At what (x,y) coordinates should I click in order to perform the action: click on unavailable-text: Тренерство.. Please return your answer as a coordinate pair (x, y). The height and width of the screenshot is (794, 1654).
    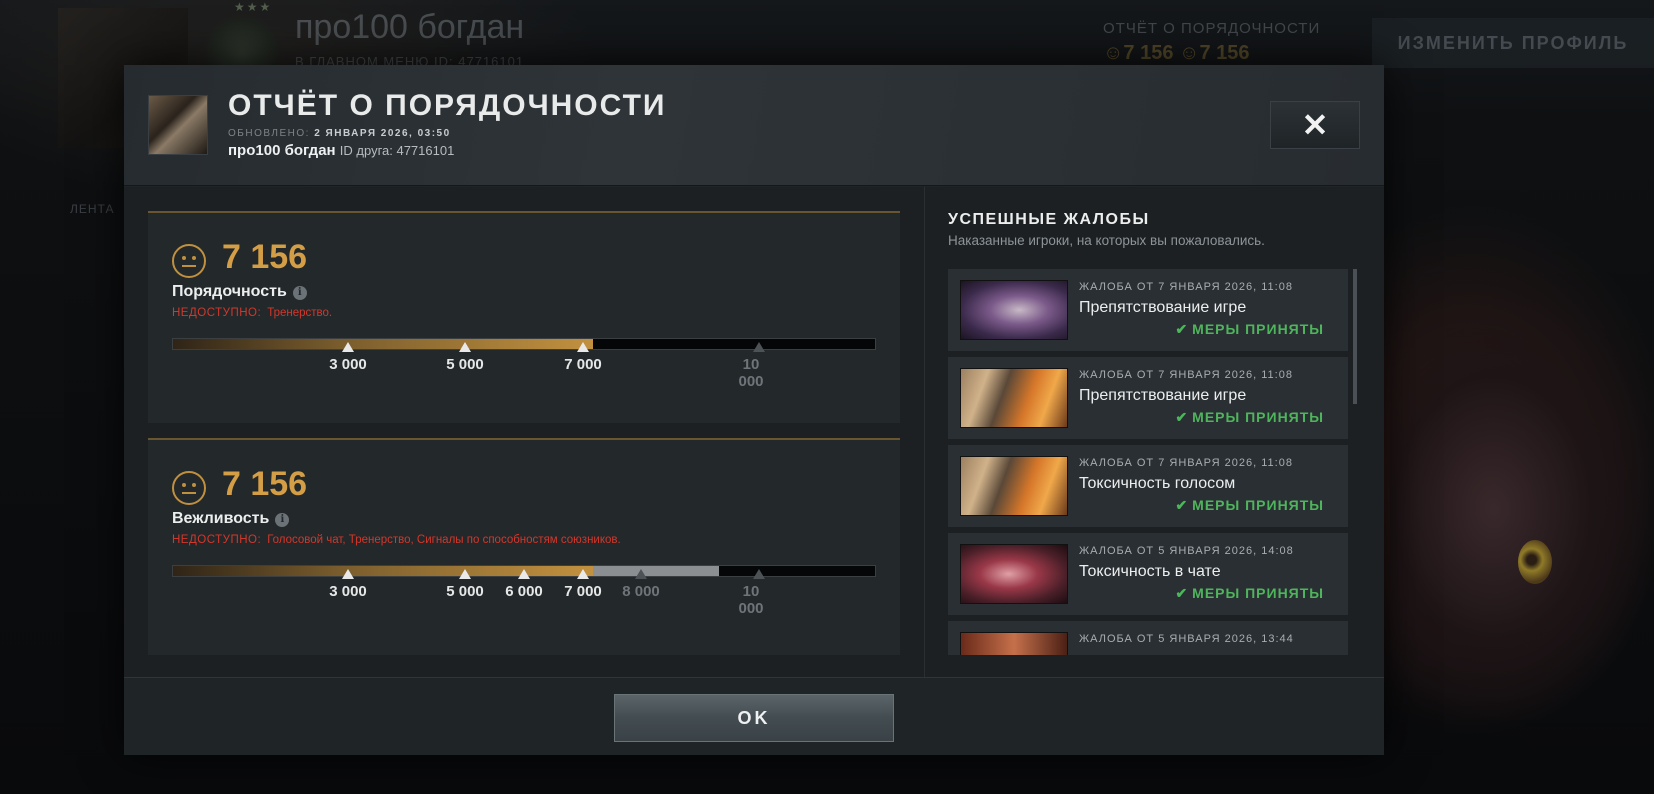
    Looking at the image, I should click on (300, 313).